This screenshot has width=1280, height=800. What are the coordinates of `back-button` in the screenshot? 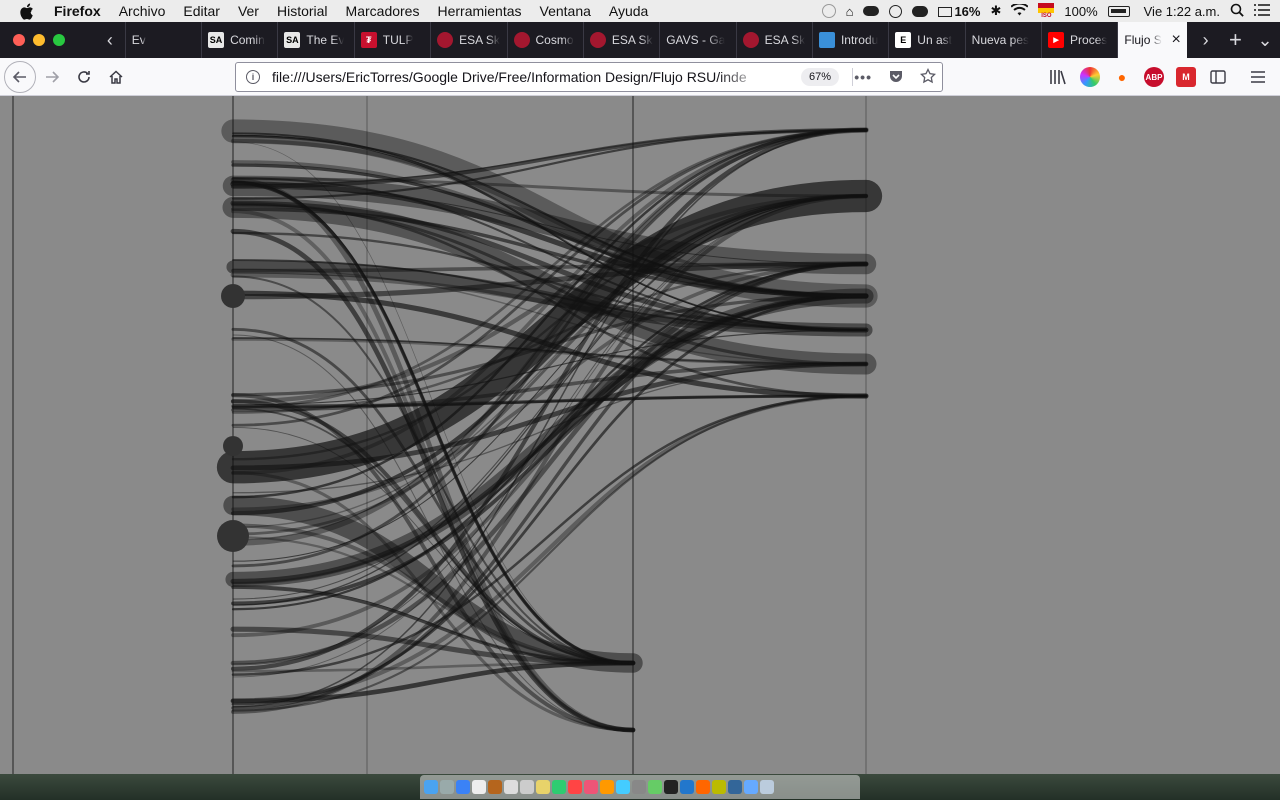 It's located at (20, 76).